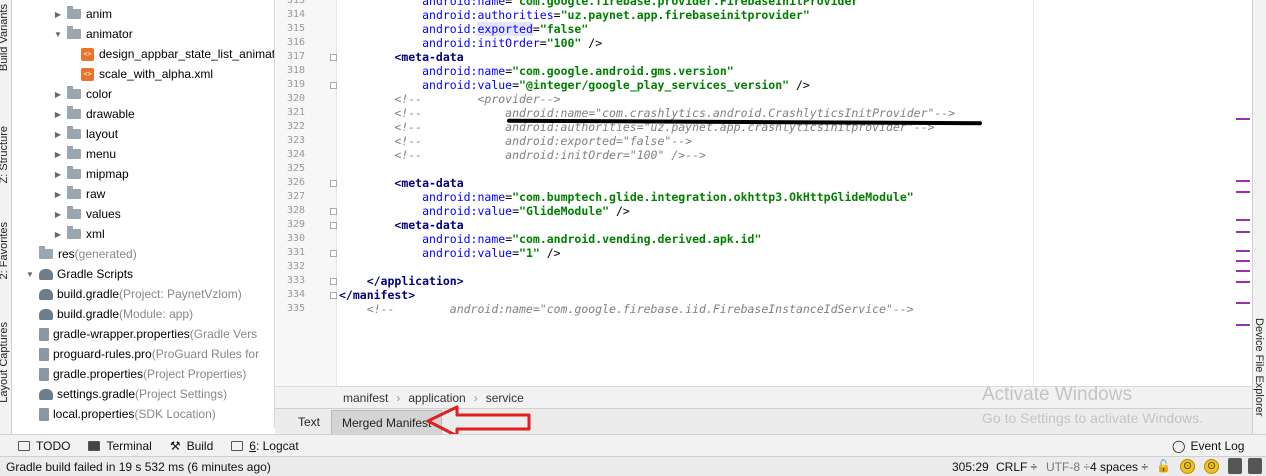 The width and height of the screenshot is (1266, 476). Describe the element at coordinates (93, 34) in the screenshot. I see `tree-item: ▼ animator` at that location.